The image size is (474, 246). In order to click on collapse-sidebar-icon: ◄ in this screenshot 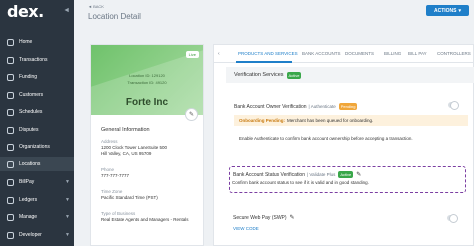, I will do `click(66, 10)`.